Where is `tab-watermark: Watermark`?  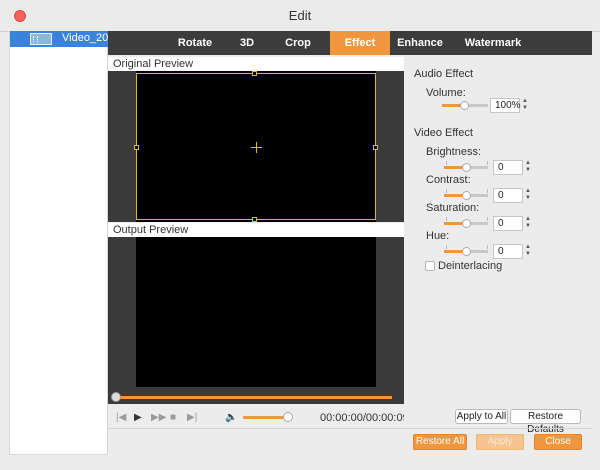 tab-watermark: Watermark is located at coordinates (493, 43).